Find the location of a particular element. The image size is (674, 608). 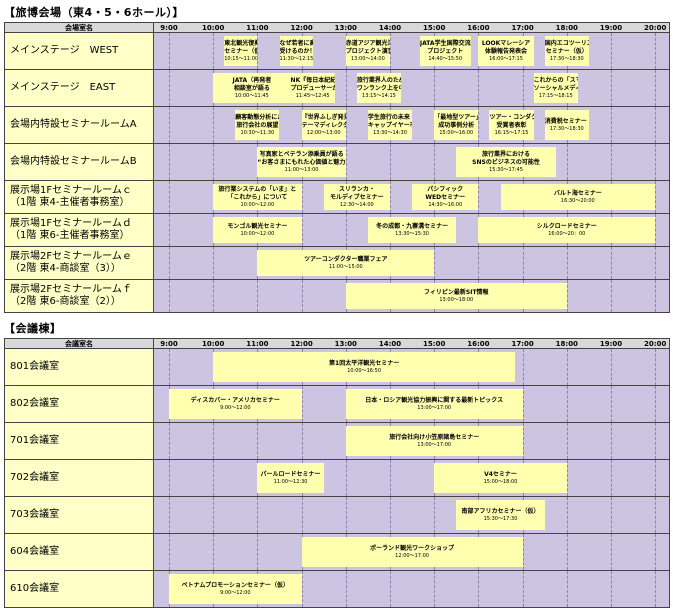

hour-label: 18:00 is located at coordinates (566, 344).